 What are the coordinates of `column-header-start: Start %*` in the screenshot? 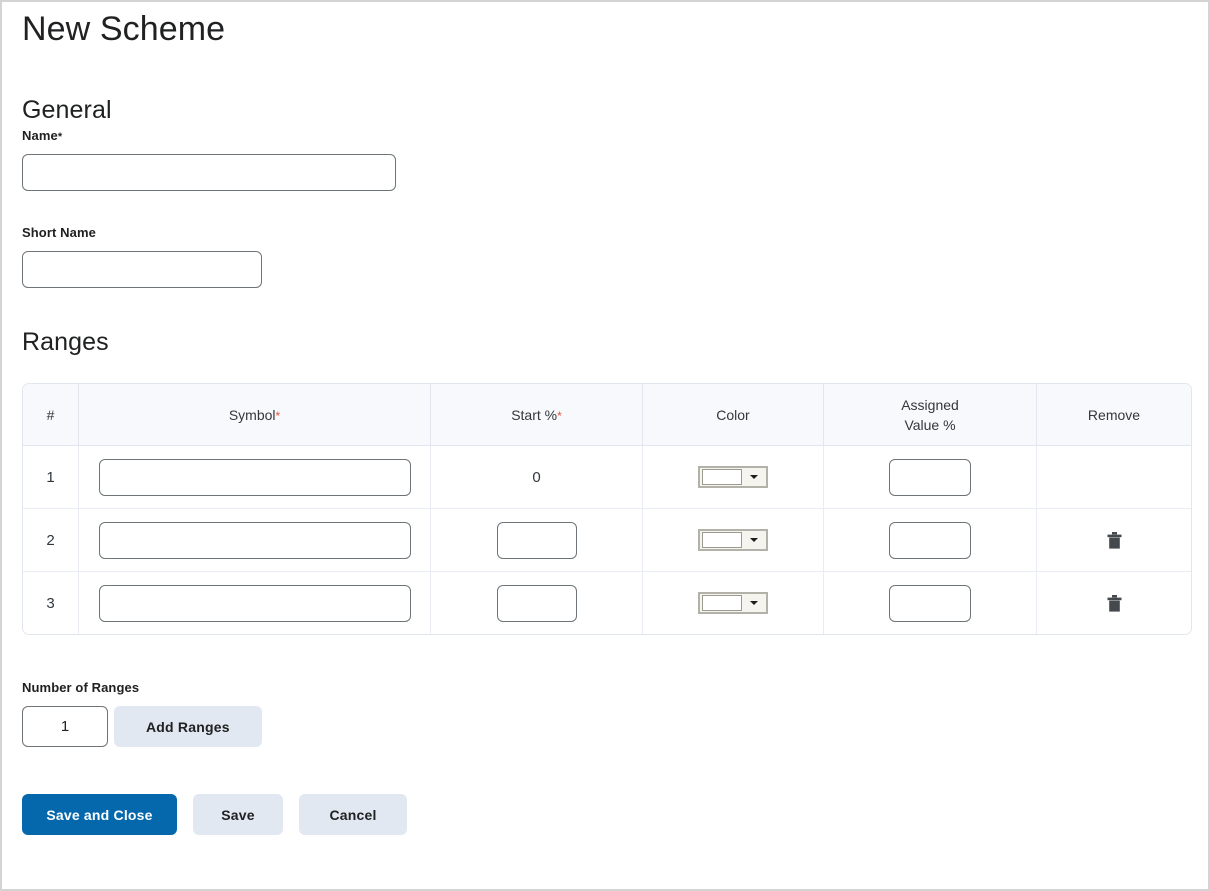 It's located at (537, 415).